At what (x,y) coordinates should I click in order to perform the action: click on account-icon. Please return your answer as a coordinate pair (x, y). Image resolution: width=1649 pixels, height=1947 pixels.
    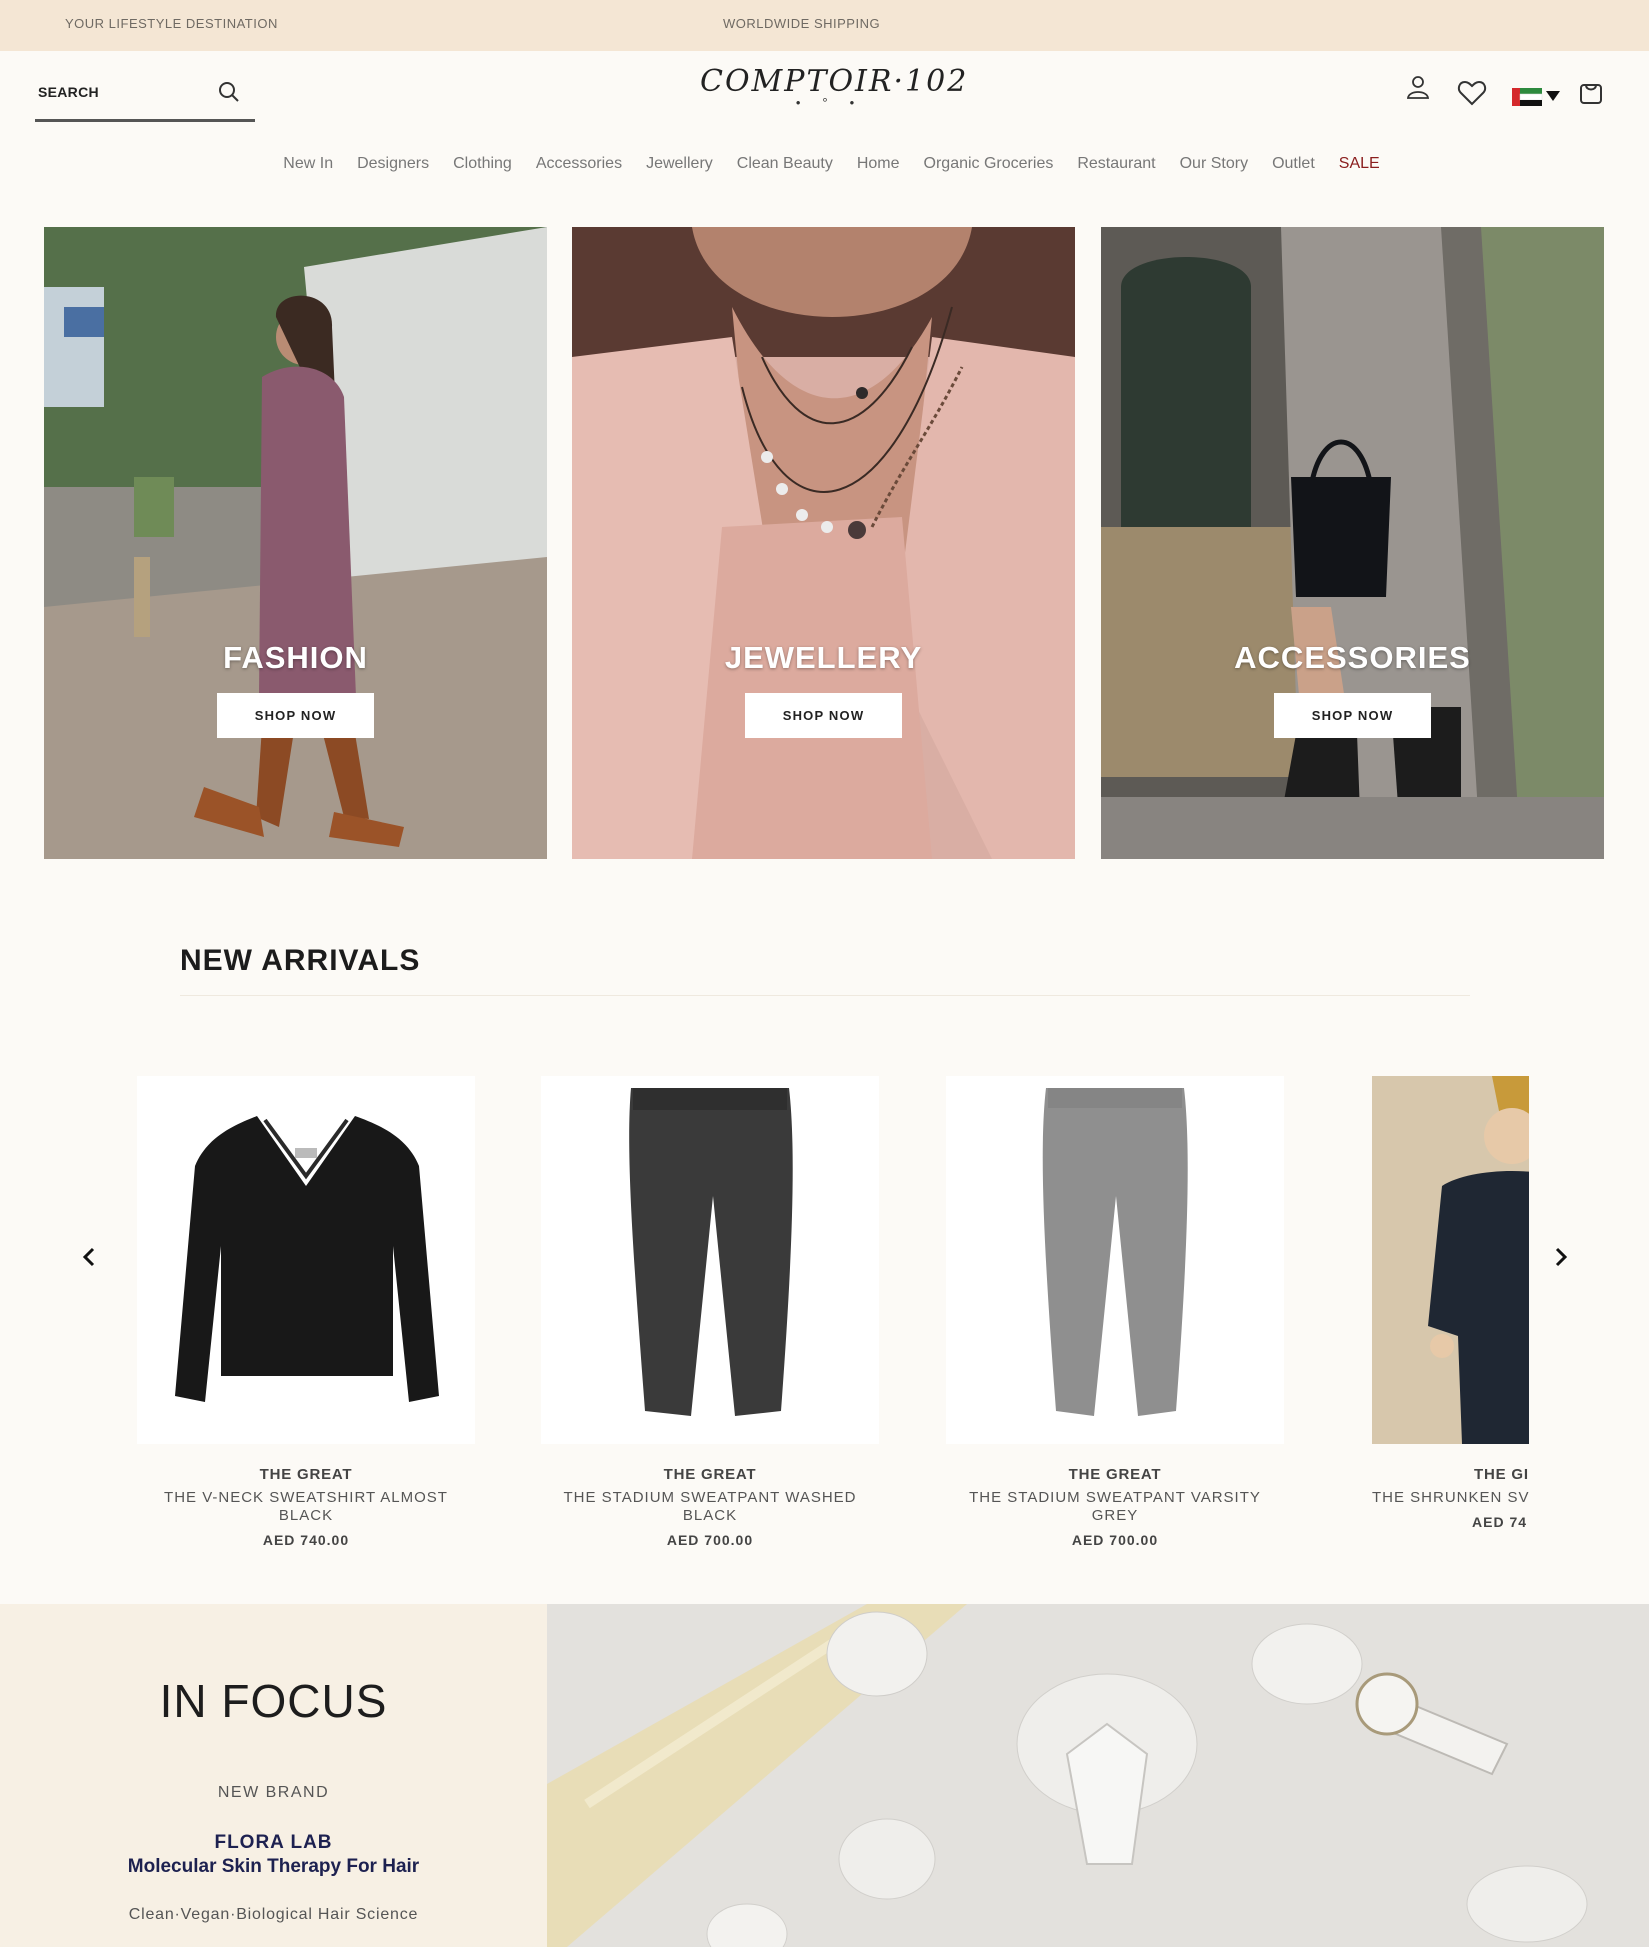
    Looking at the image, I should click on (1418, 89).